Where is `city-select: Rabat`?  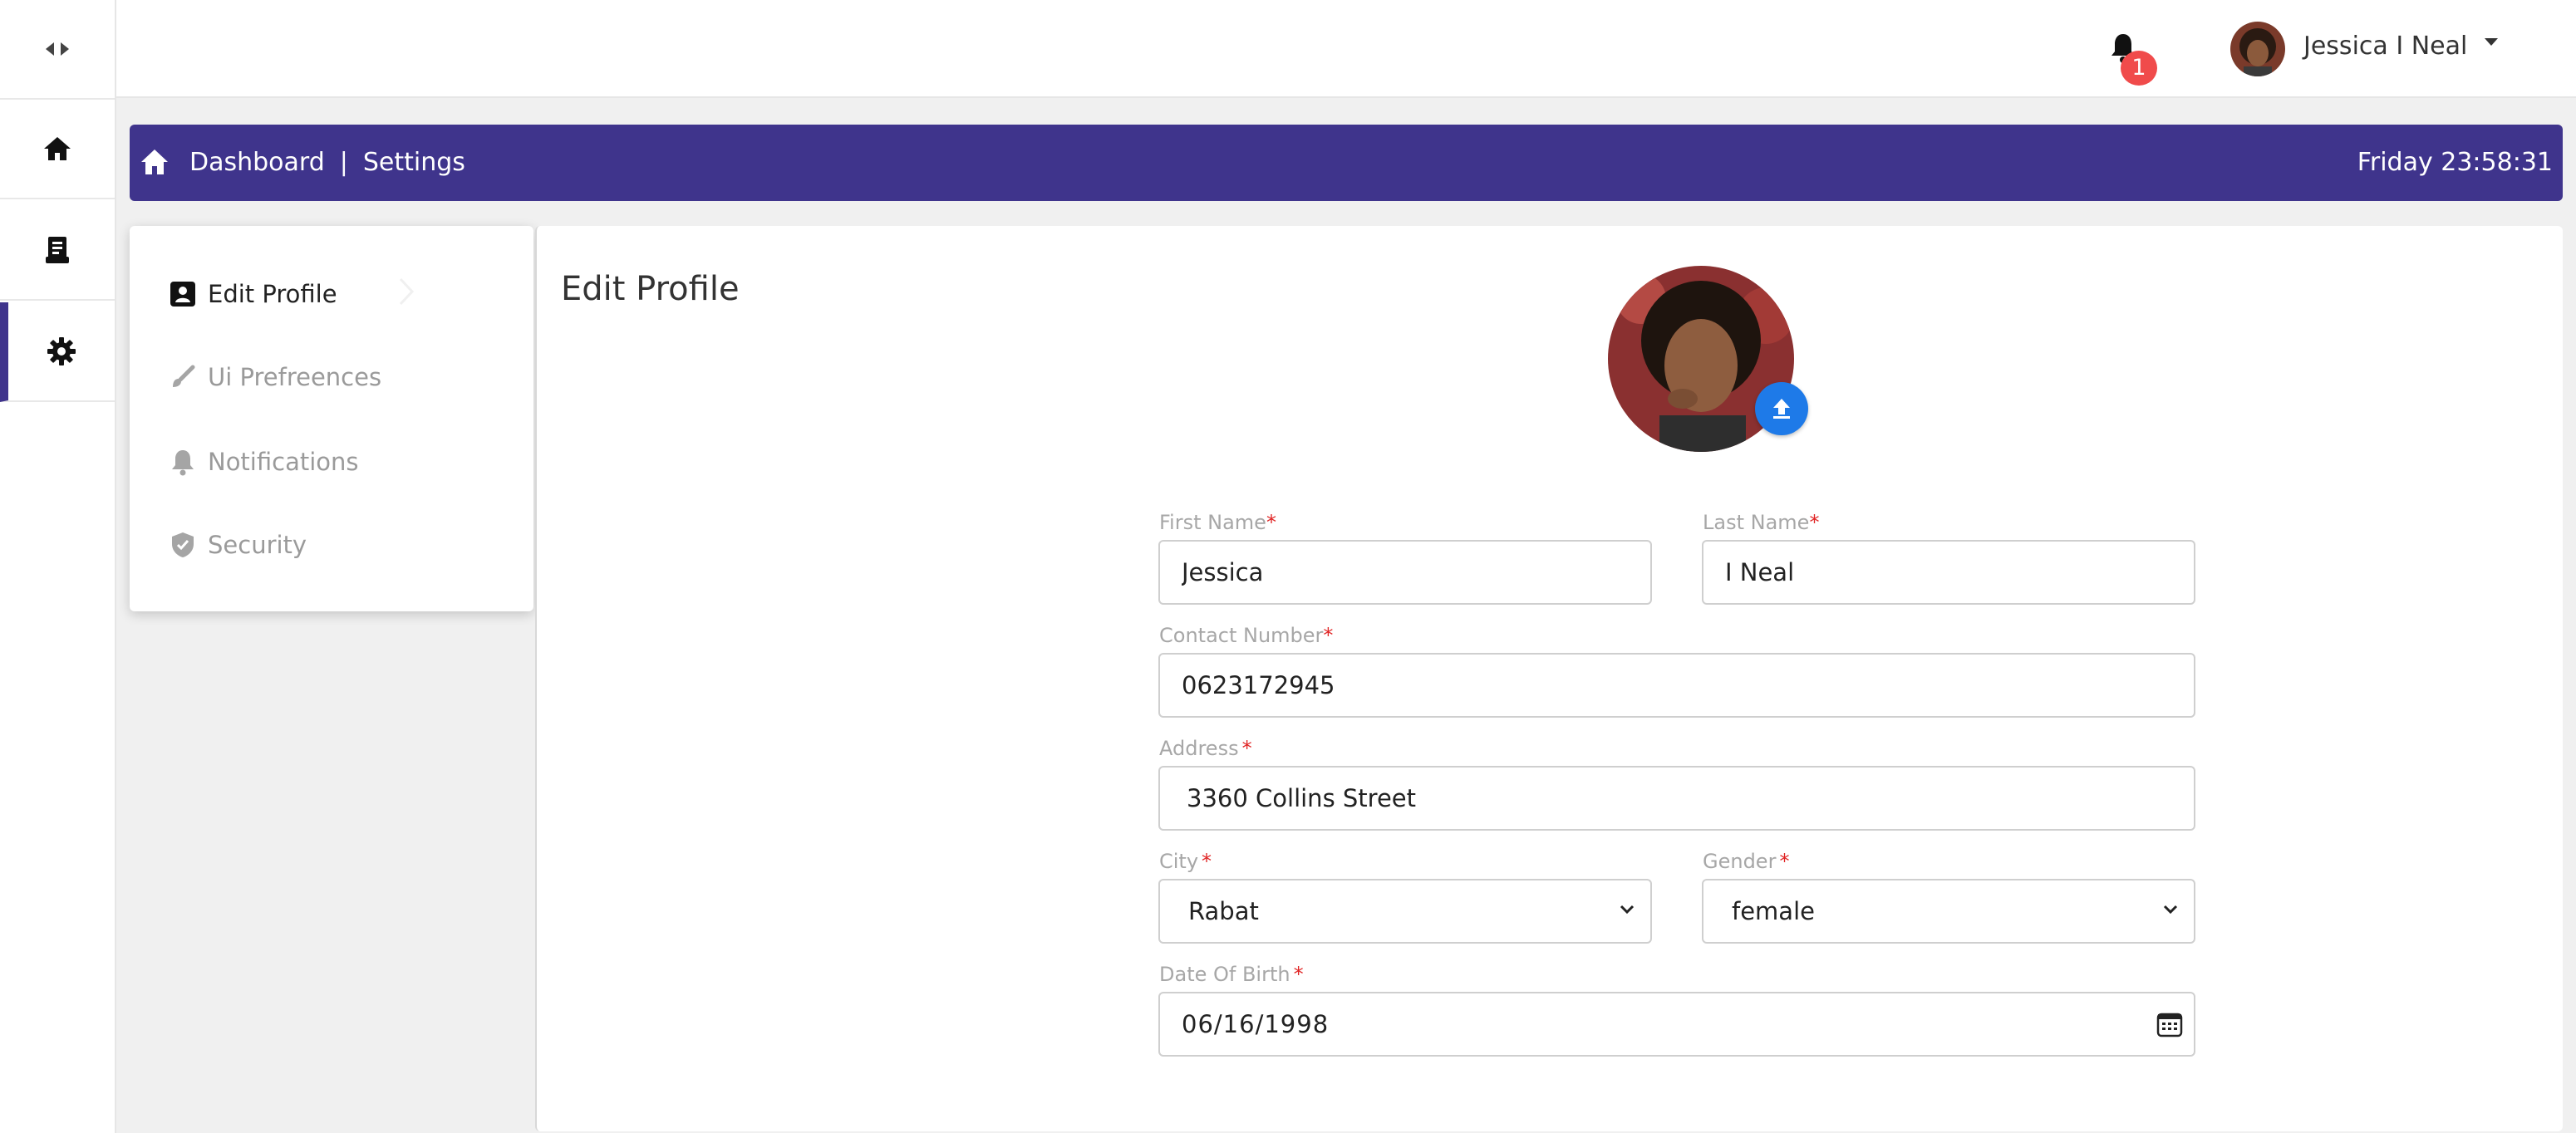
city-select: Rabat is located at coordinates (1405, 911).